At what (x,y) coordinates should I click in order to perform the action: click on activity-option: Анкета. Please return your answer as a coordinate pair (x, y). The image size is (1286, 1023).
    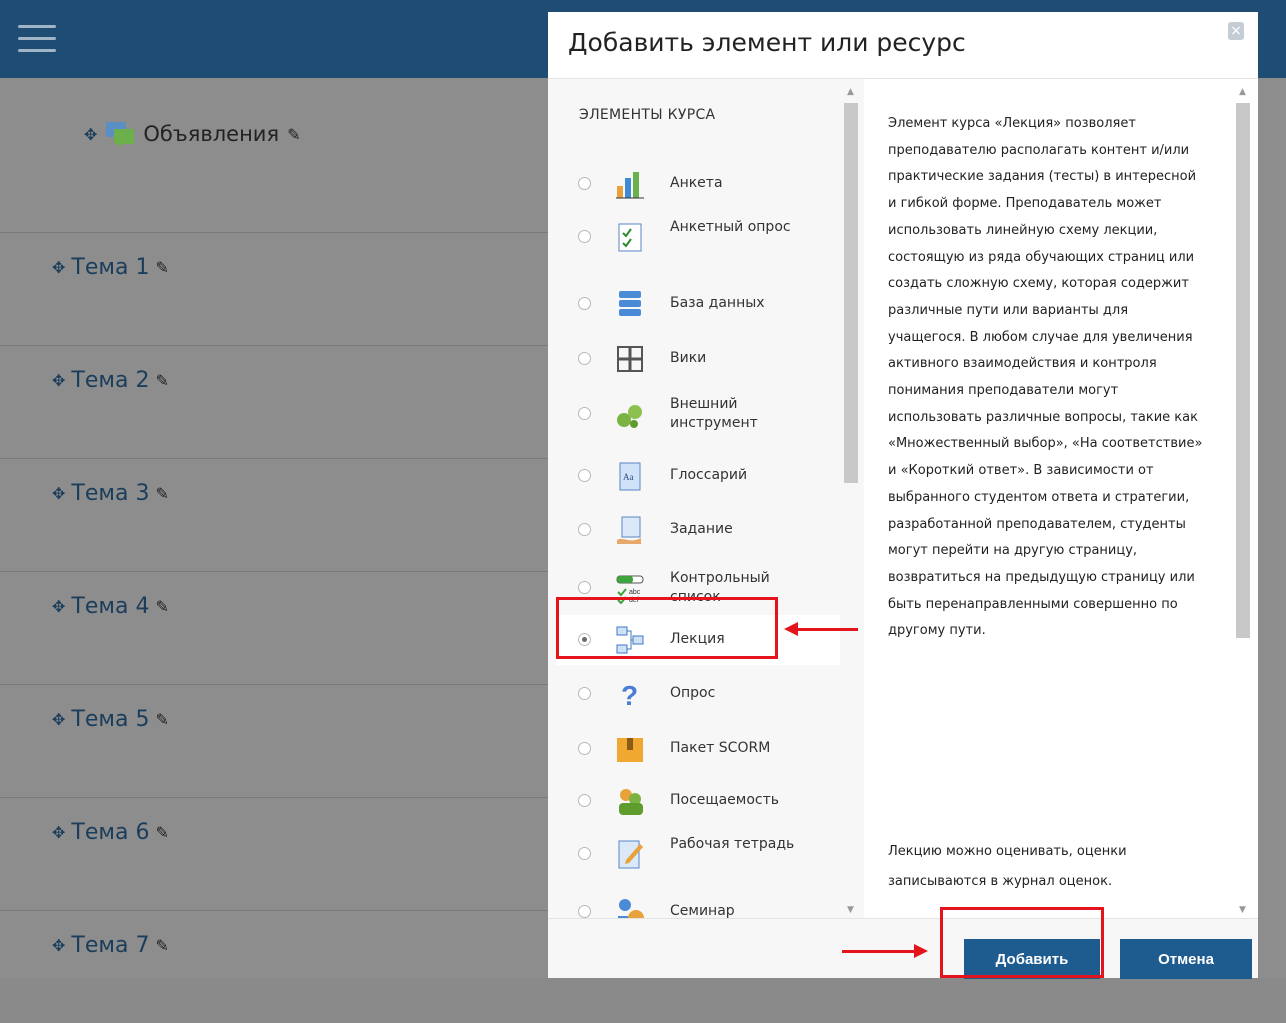
    Looking at the image, I should click on (698, 184).